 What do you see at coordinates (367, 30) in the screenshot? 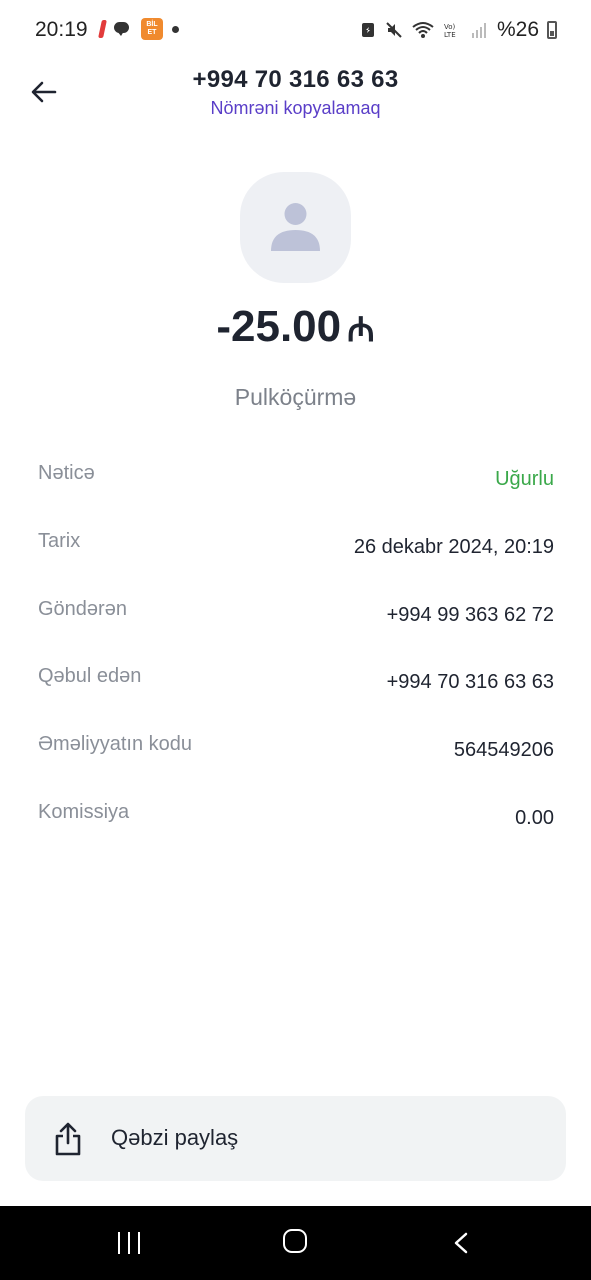
I see `battery-saver-icon` at bounding box center [367, 30].